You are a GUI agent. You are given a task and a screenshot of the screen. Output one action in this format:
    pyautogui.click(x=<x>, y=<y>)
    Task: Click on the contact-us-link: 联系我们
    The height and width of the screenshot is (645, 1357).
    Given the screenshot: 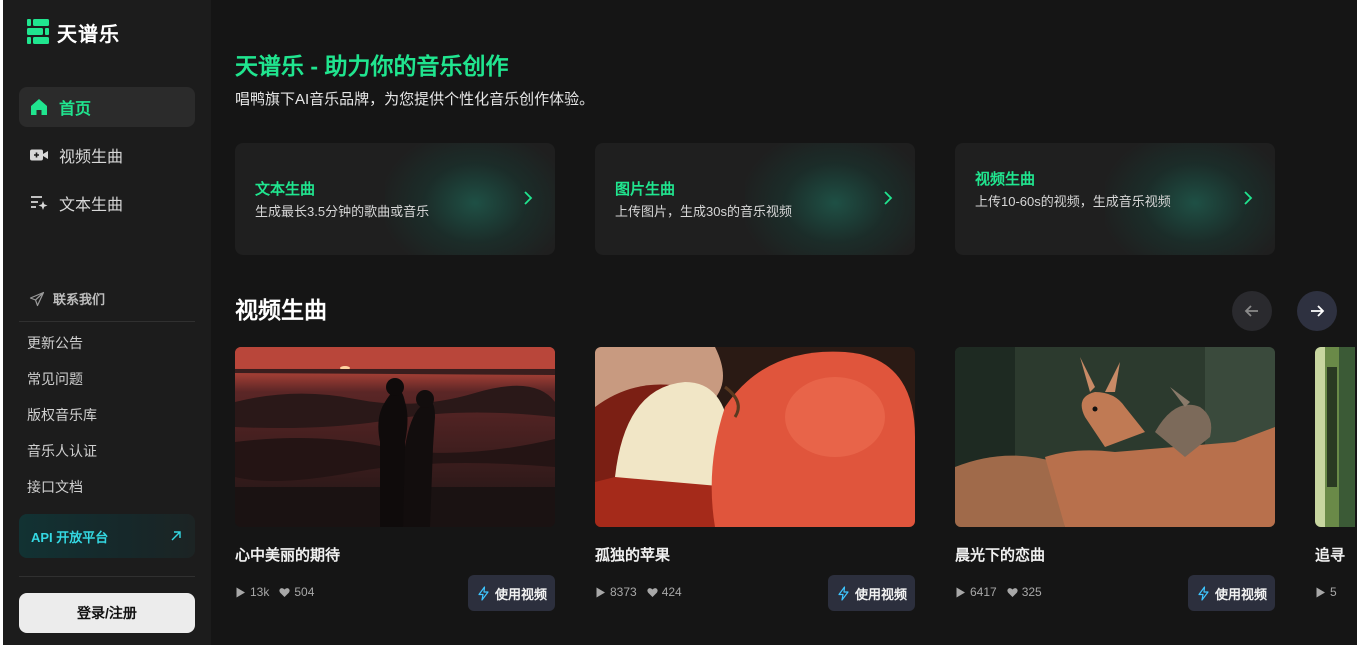 What is the action you would take?
    pyautogui.click(x=67, y=298)
    